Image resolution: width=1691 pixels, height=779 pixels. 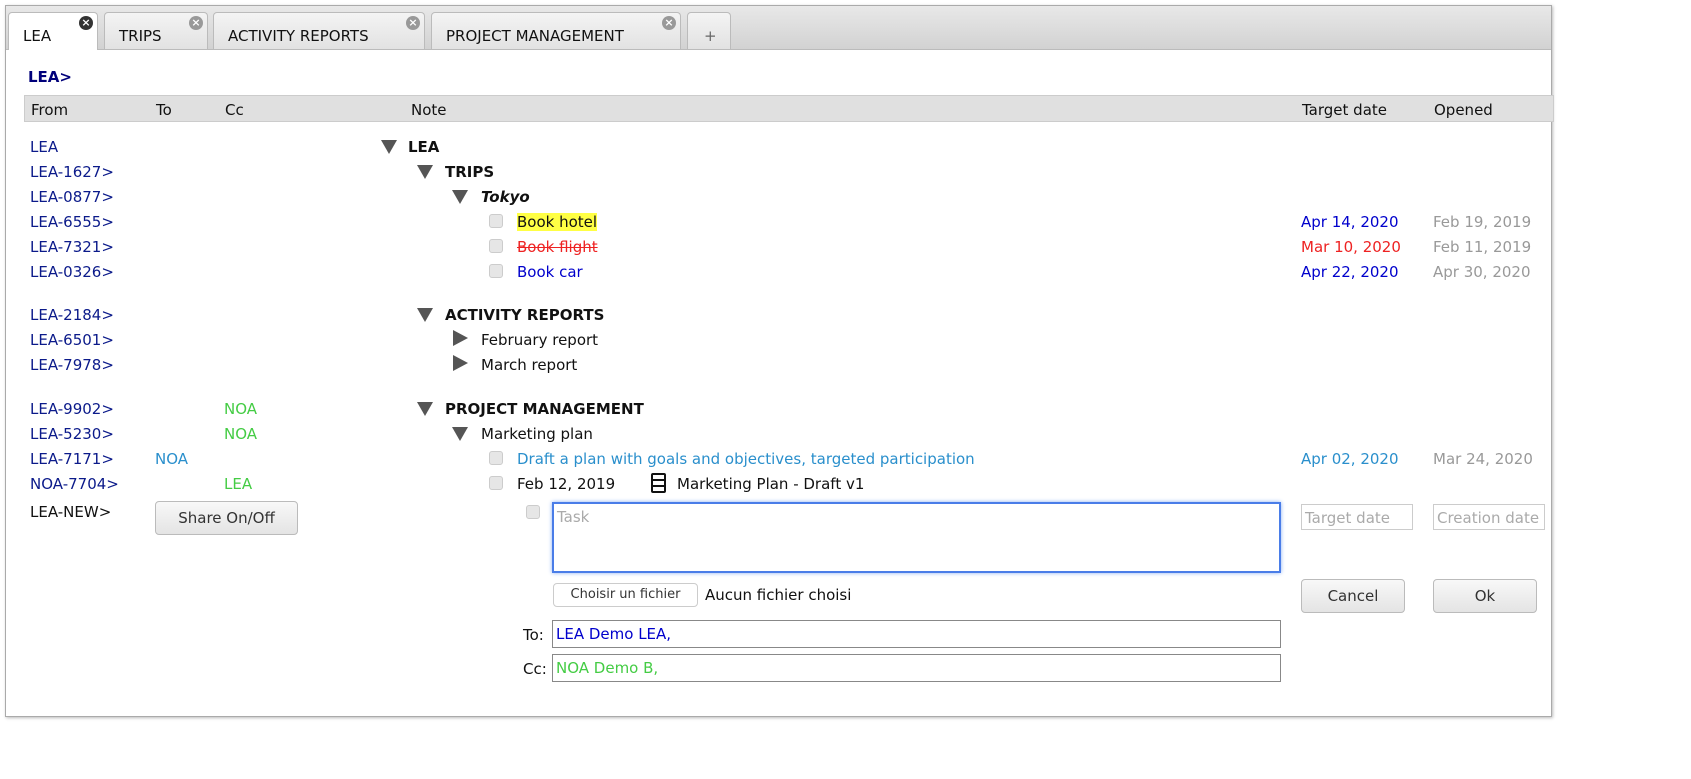 What do you see at coordinates (1485, 596) in the screenshot?
I see `ok-button: Ok` at bounding box center [1485, 596].